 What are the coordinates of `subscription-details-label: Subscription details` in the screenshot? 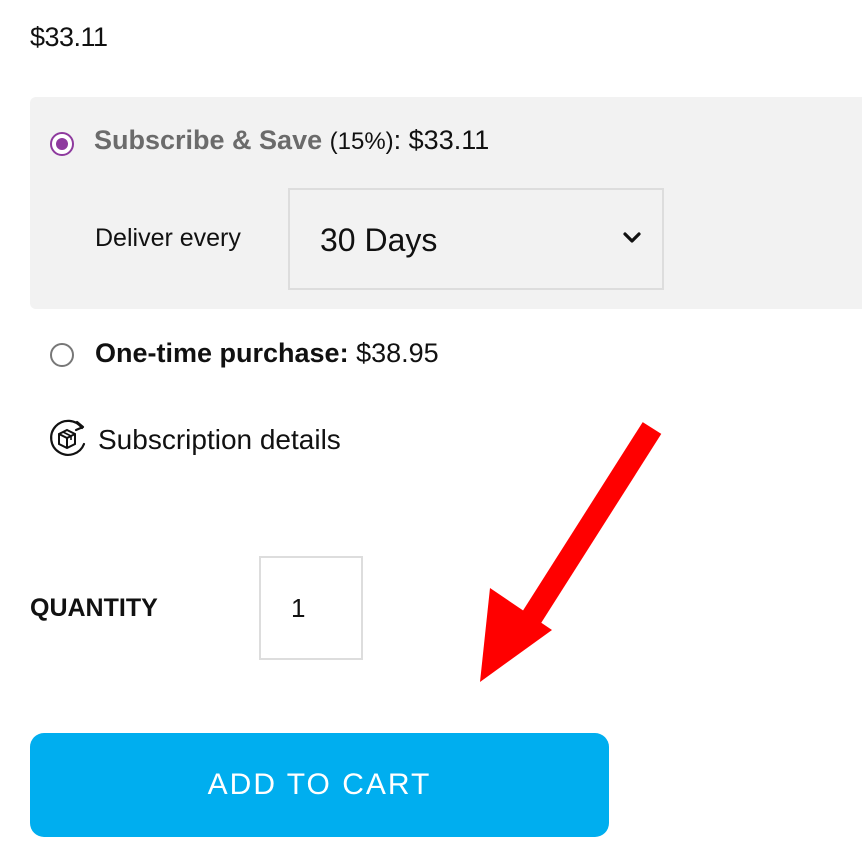 It's located at (219, 439).